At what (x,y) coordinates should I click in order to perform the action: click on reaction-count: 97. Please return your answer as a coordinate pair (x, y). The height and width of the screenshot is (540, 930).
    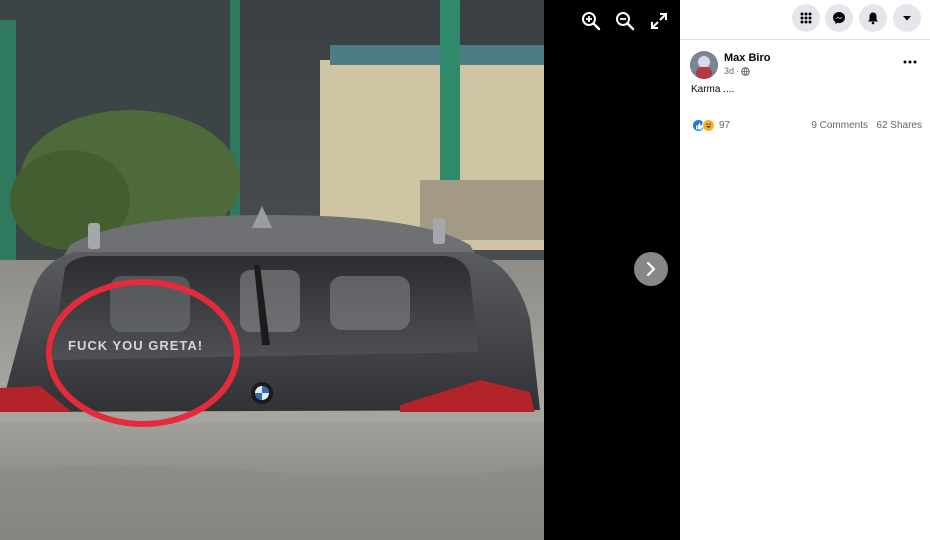
    Looking at the image, I should click on (725, 125).